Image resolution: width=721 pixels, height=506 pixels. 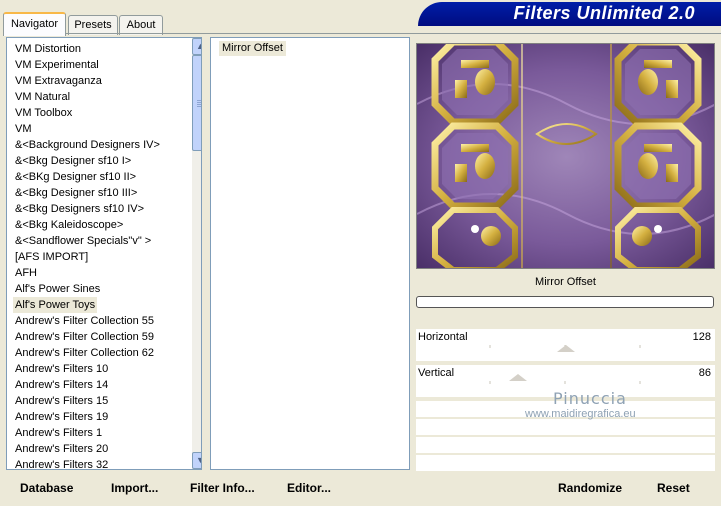 What do you see at coordinates (252, 48) in the screenshot?
I see `filter-item: Mirror Offset` at bounding box center [252, 48].